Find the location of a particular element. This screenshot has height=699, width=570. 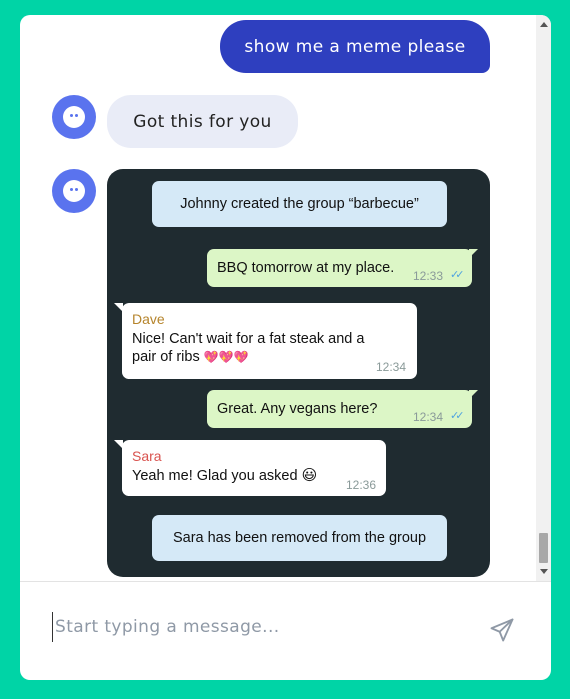

outgoing-message: Great. Any vegans here? 12:34 ✓✓ is located at coordinates (342, 409).